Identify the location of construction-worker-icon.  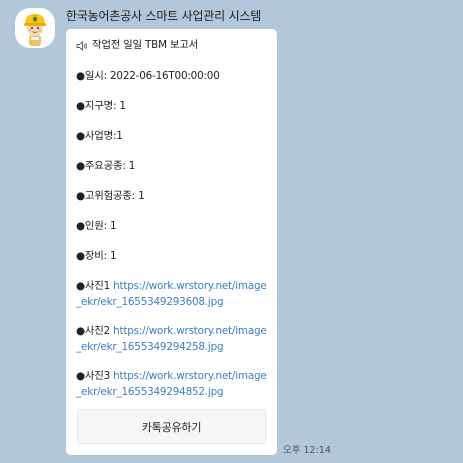
(35, 30).